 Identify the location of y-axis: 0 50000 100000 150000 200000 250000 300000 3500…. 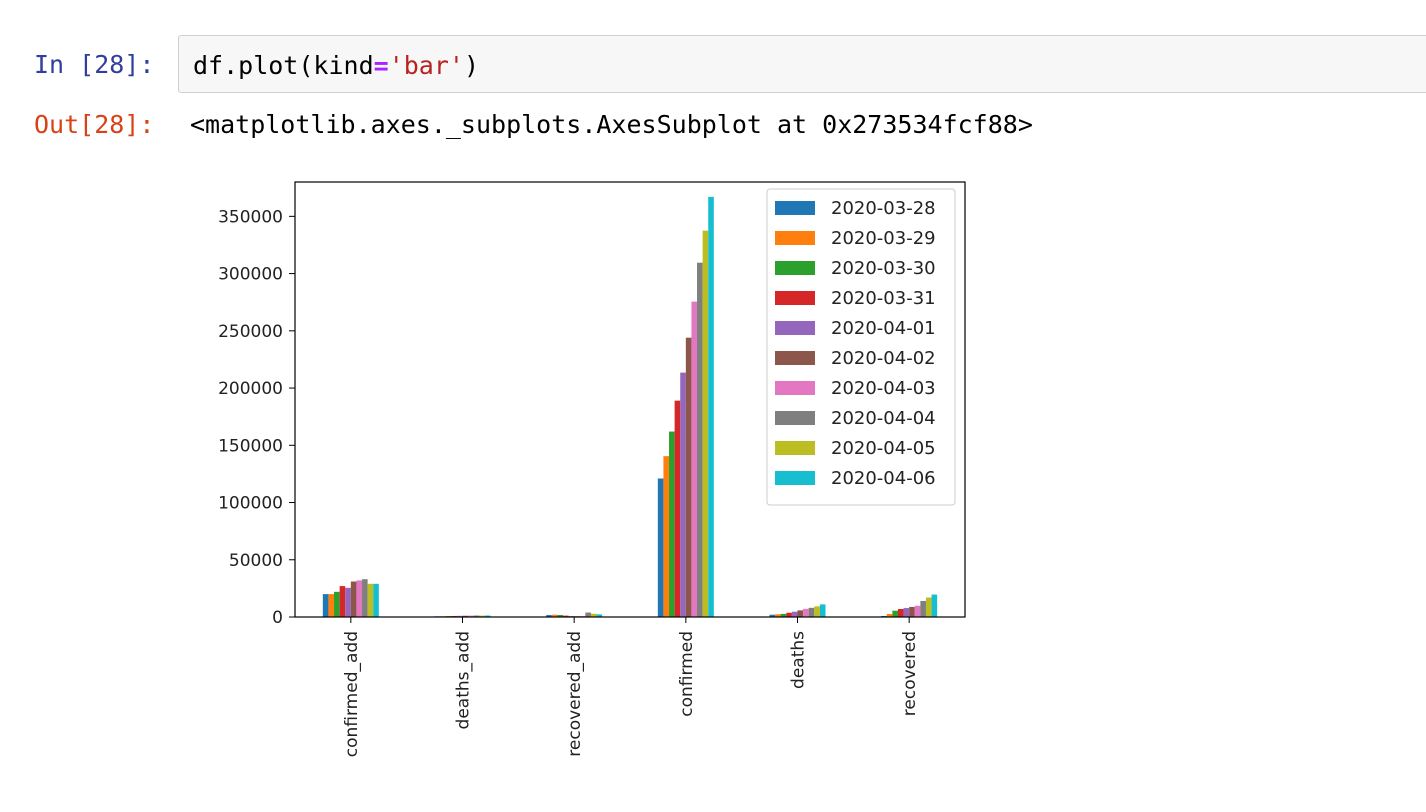
(256, 417).